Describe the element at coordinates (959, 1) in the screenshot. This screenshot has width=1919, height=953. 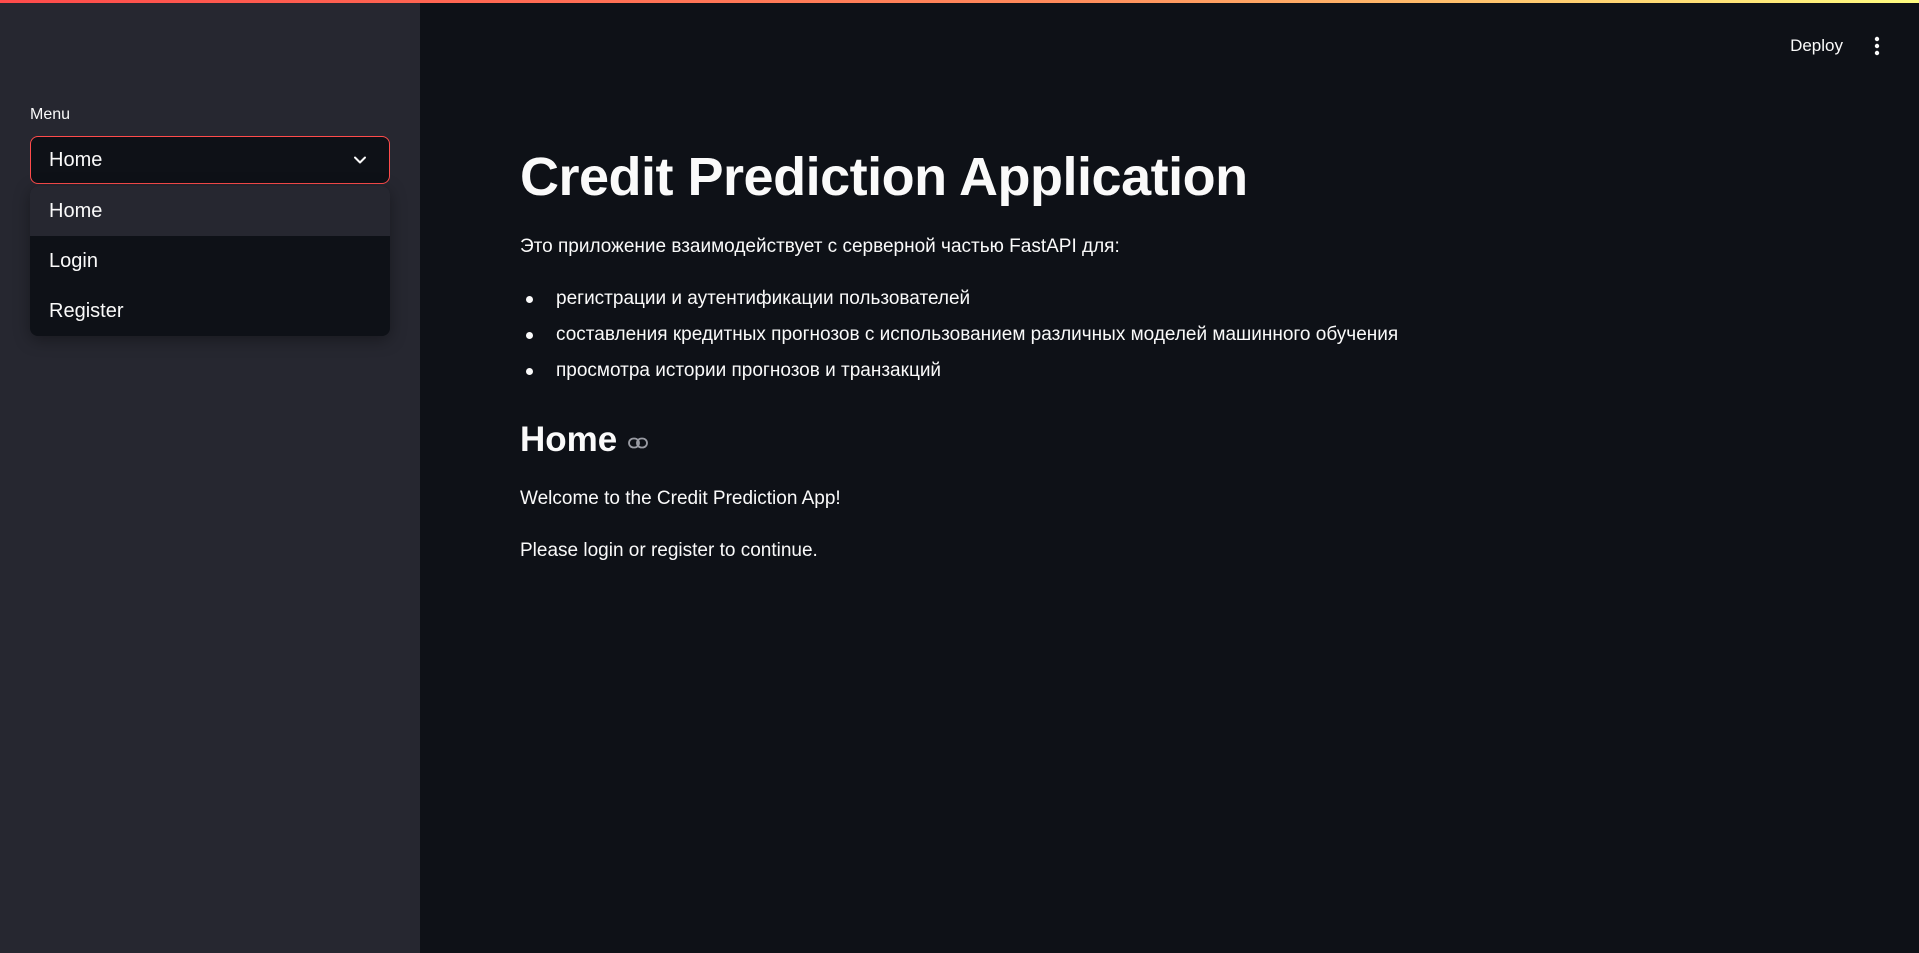
I see `top-decoration-bar` at that location.